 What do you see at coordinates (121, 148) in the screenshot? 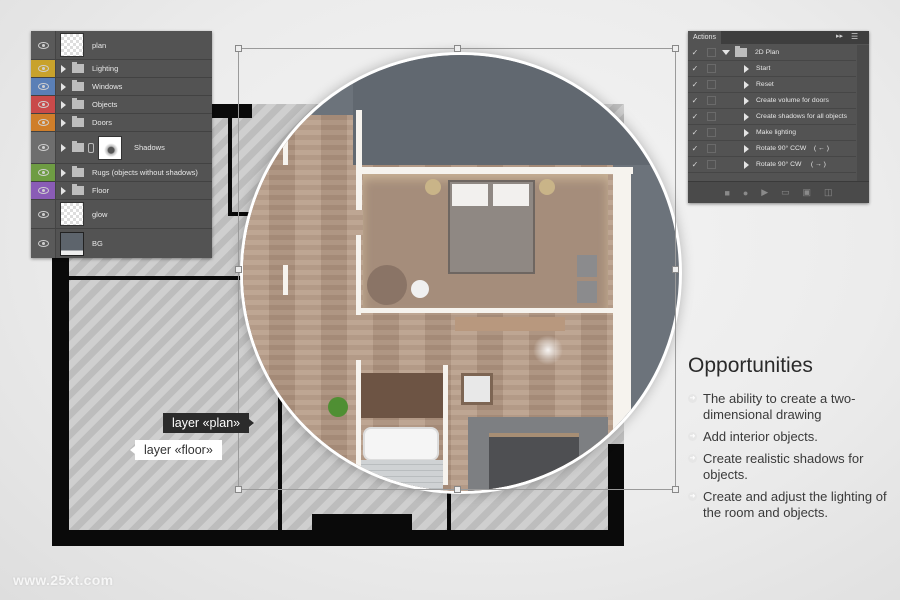
I see `layer-row-shadows: Shadows` at bounding box center [121, 148].